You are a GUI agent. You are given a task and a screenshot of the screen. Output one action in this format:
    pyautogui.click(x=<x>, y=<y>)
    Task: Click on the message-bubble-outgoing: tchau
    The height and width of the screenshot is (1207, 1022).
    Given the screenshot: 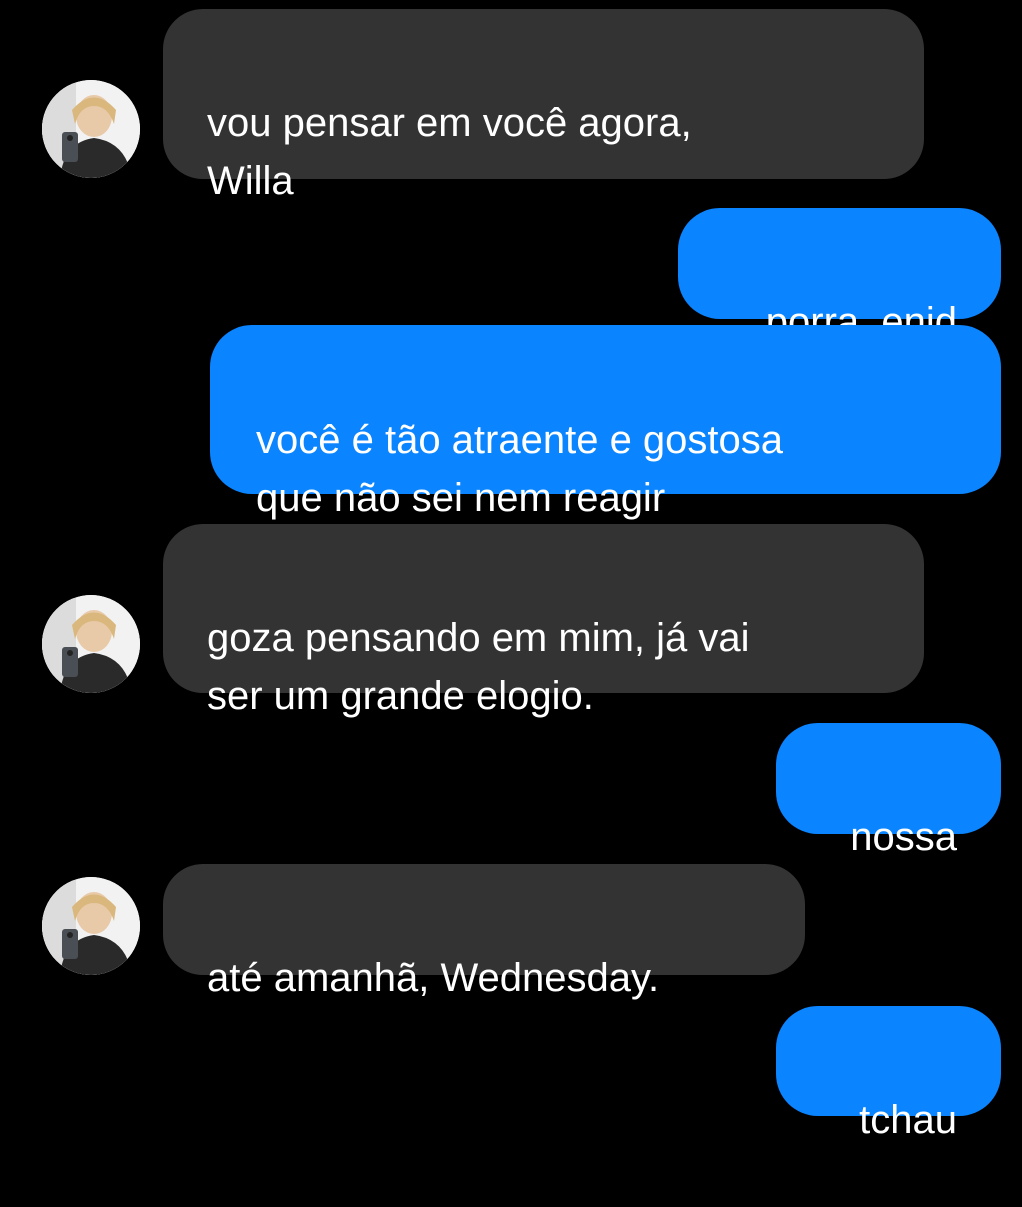 What is the action you would take?
    pyautogui.click(x=888, y=1074)
    